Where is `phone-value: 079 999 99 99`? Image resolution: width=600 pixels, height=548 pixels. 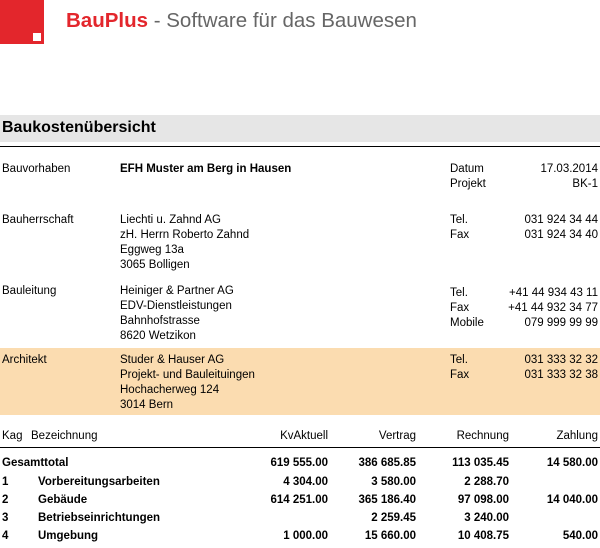
phone-value: 079 999 99 99 is located at coordinates (561, 323).